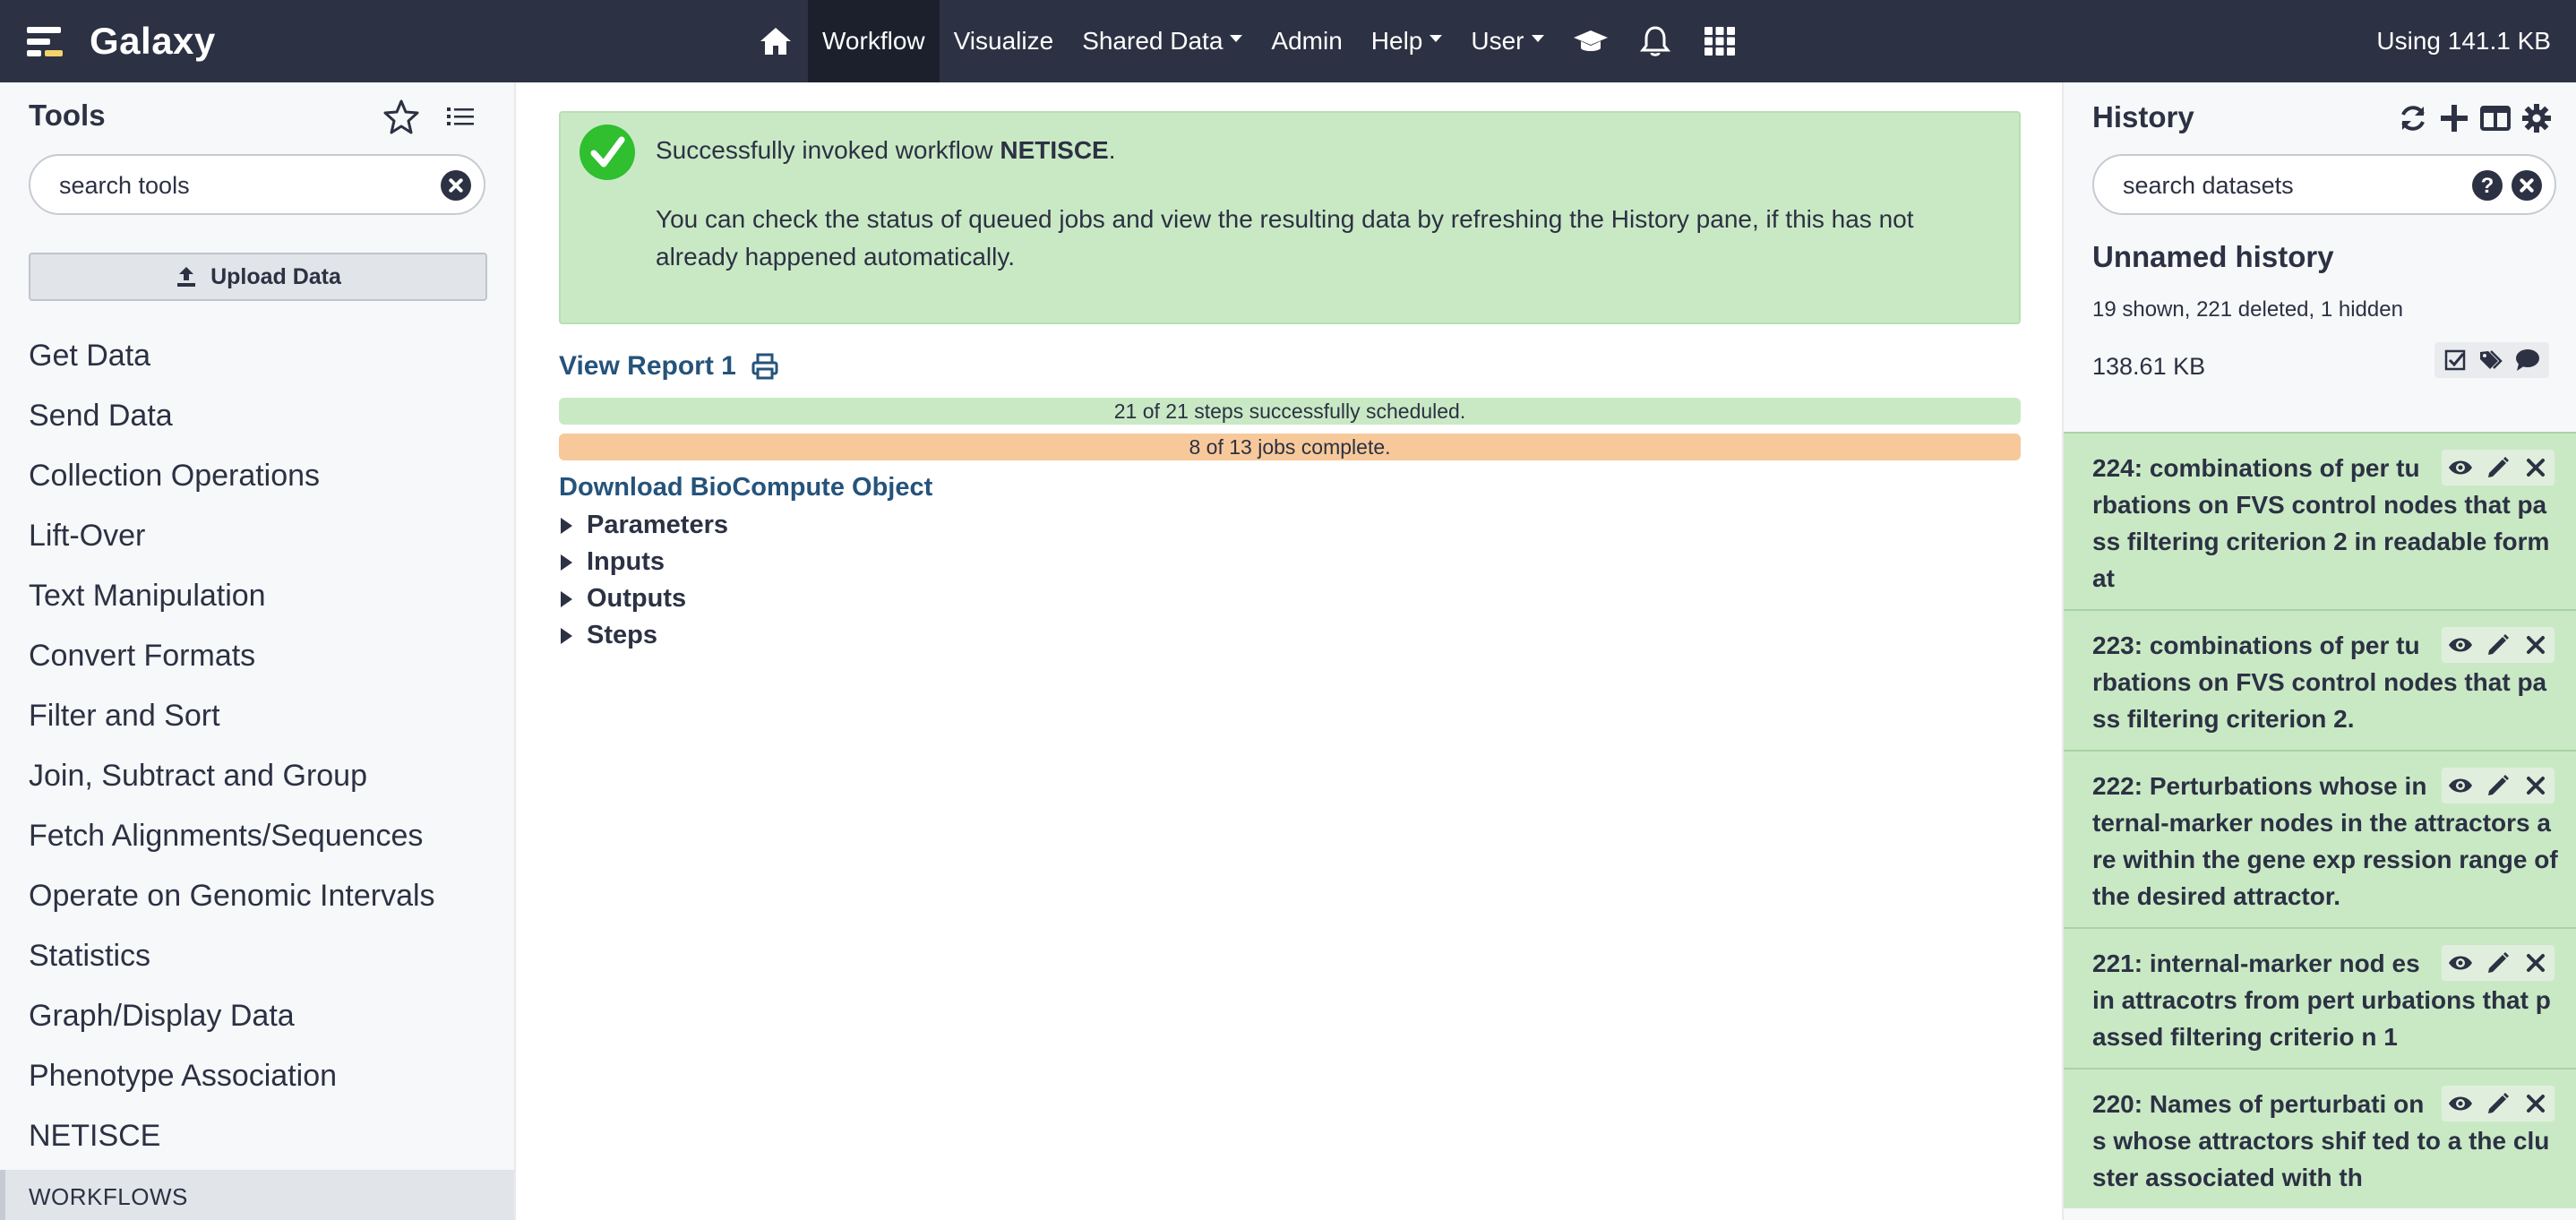 Image resolution: width=2576 pixels, height=1220 pixels. What do you see at coordinates (2463, 41) in the screenshot?
I see `quota-meter: Using 141.1 KB` at bounding box center [2463, 41].